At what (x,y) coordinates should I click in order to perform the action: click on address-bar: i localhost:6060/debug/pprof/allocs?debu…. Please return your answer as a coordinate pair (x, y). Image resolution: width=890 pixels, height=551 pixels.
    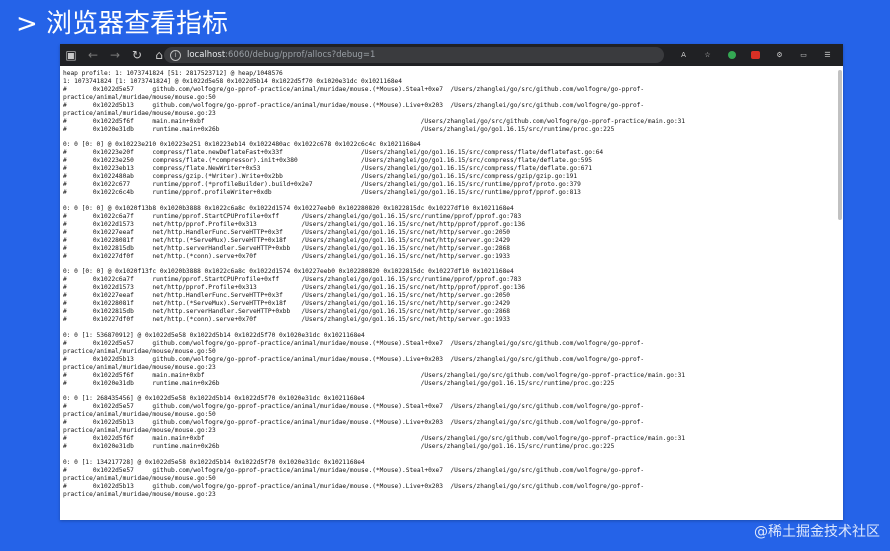
    Looking at the image, I should click on (414, 55).